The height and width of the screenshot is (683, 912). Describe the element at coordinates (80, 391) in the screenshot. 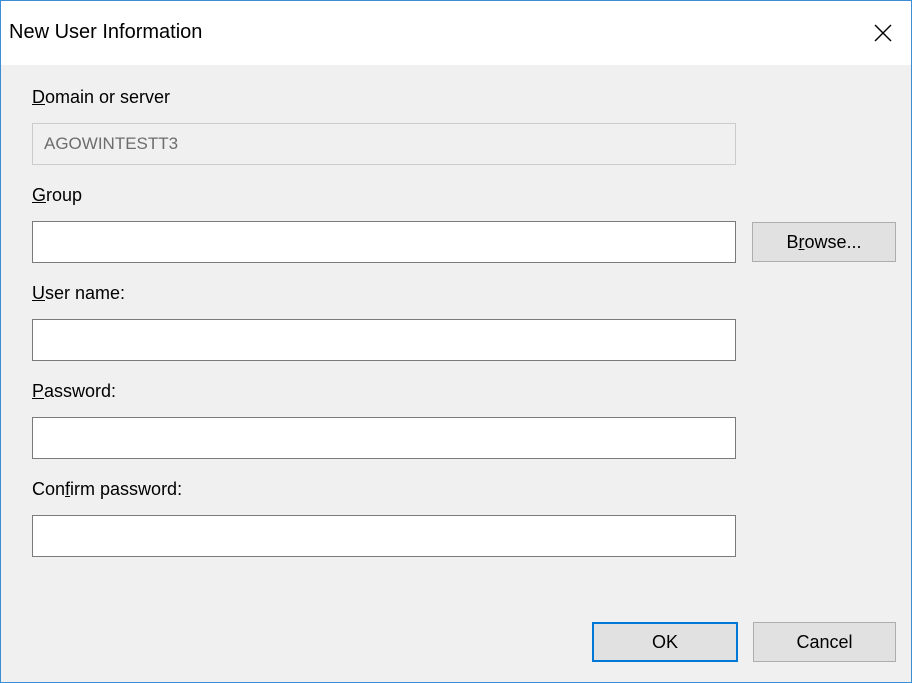

I see `password-label-post: assword:` at that location.